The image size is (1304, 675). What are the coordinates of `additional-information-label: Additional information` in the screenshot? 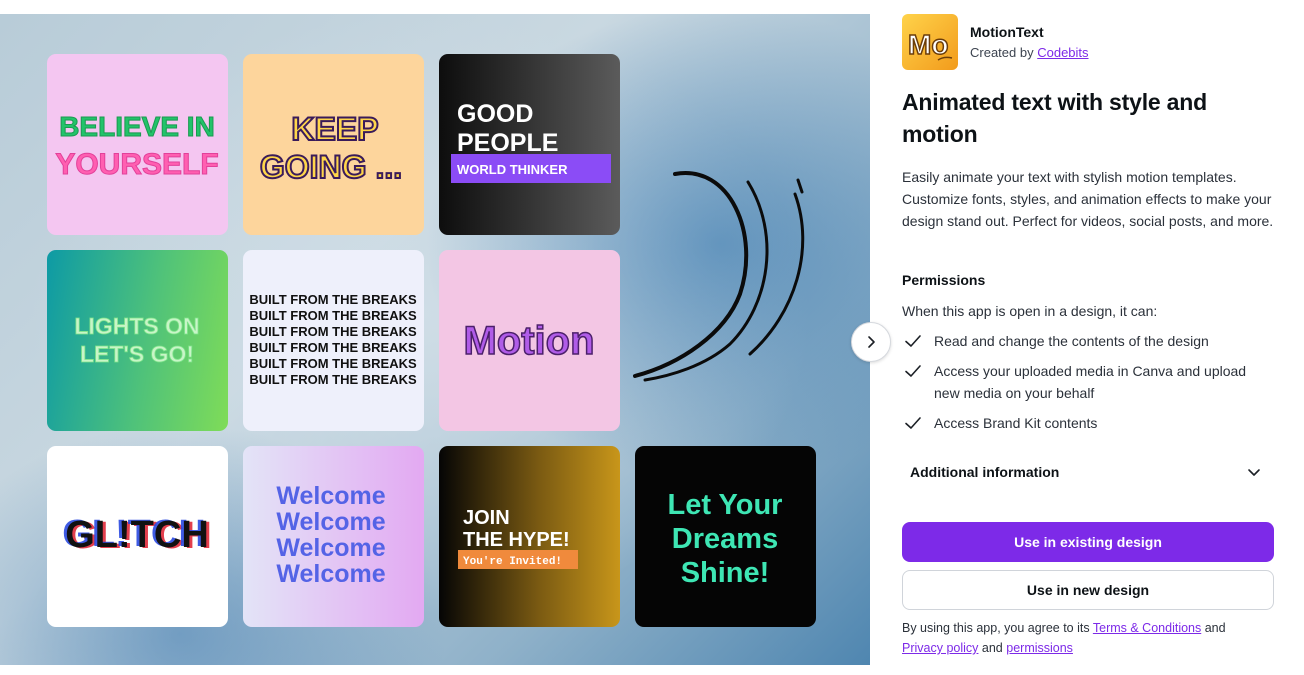 It's located at (985, 472).